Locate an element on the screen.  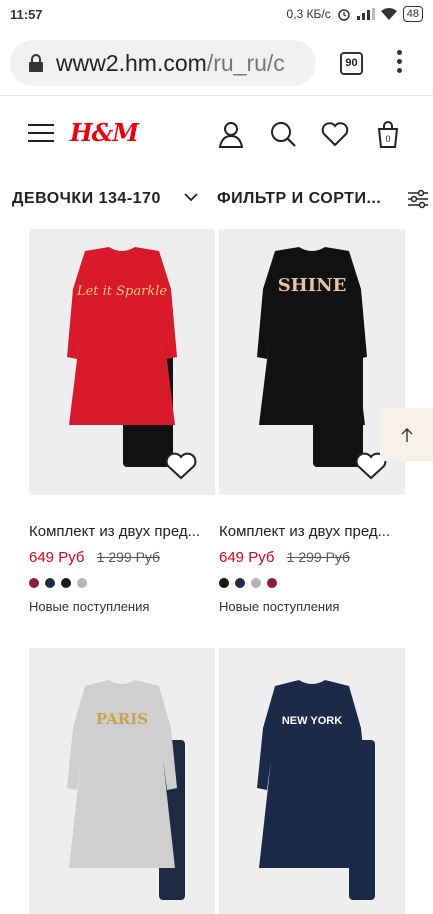
menu-icon is located at coordinates (41, 133).